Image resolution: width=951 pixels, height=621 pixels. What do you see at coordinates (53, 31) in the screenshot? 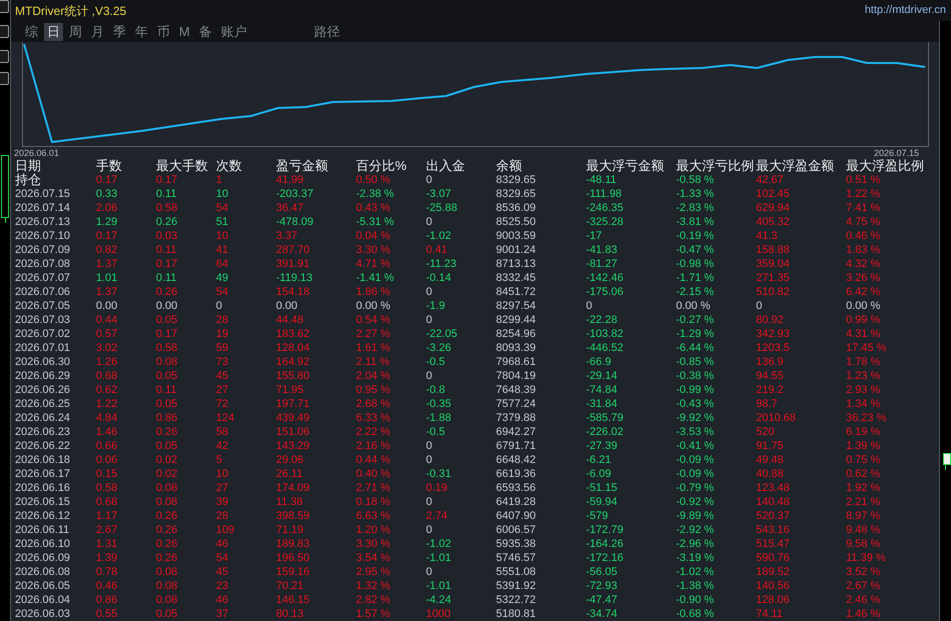
I see `tab: 日` at bounding box center [53, 31].